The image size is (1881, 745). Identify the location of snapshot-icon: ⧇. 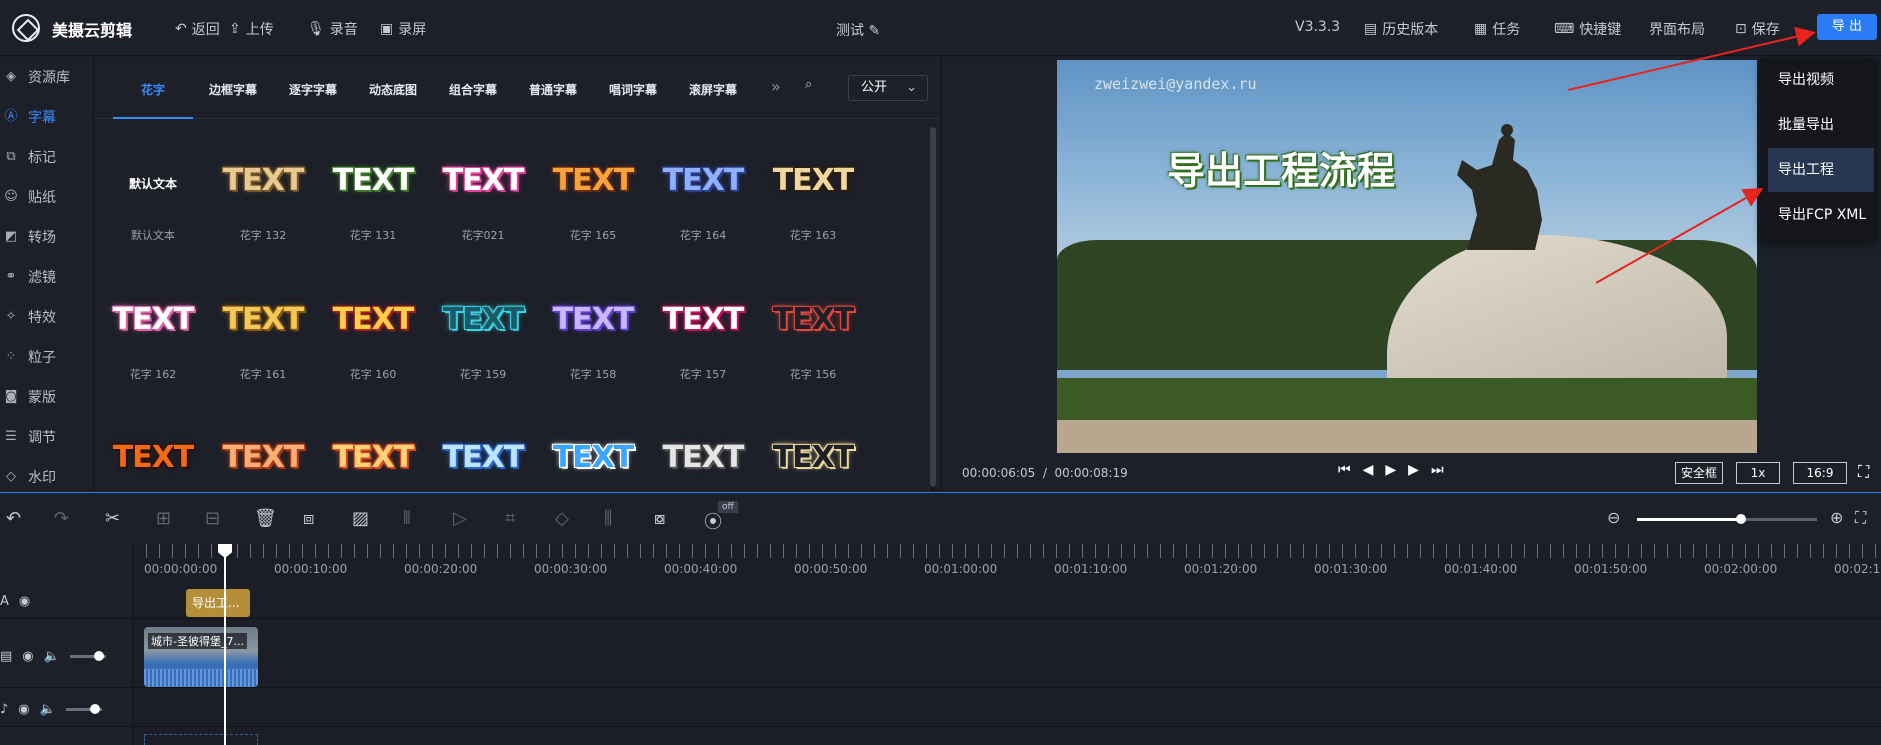
(659, 518).